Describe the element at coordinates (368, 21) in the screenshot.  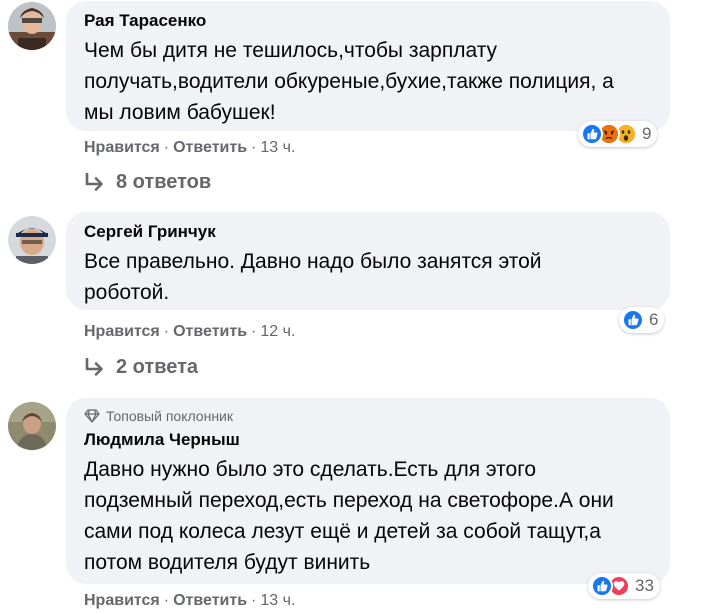
I see `comment-author: Рая Тарасенко` at that location.